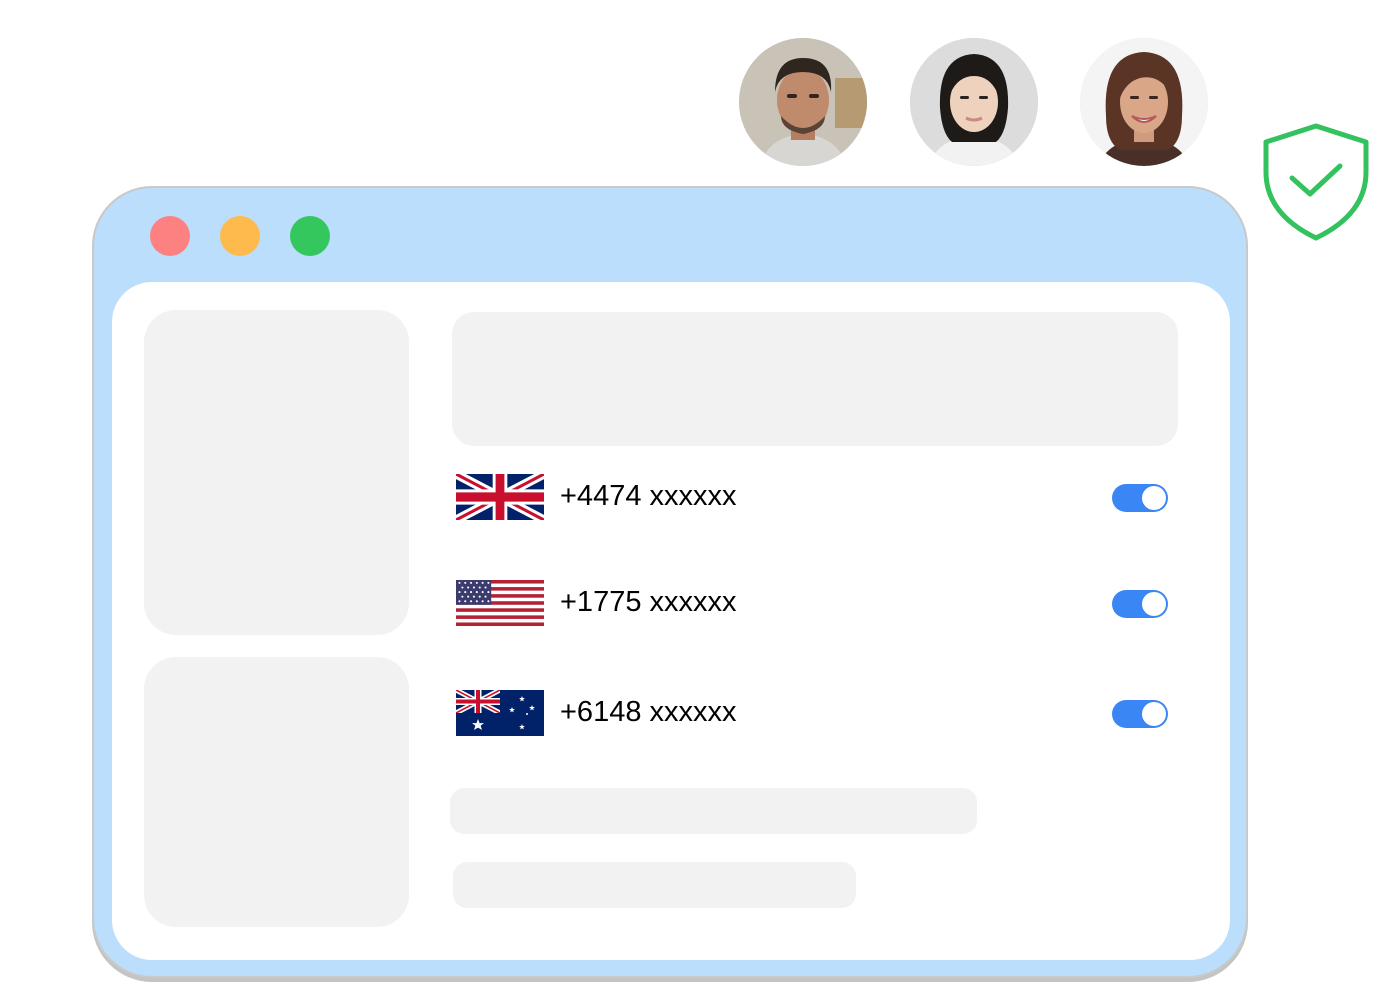 Image resolution: width=1400 pixels, height=1000 pixels. What do you see at coordinates (815, 379) in the screenshot?
I see `banner-placeholder` at bounding box center [815, 379].